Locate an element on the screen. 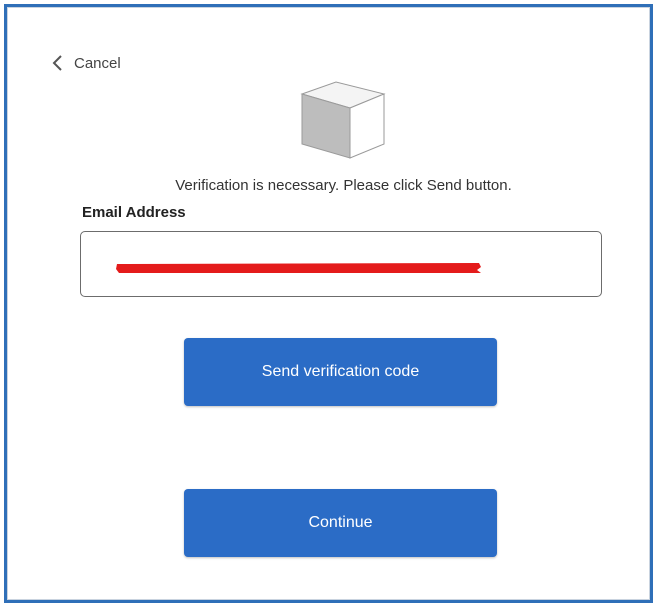 This screenshot has width=663, height=613. chevron-left-icon is located at coordinates (57, 63).